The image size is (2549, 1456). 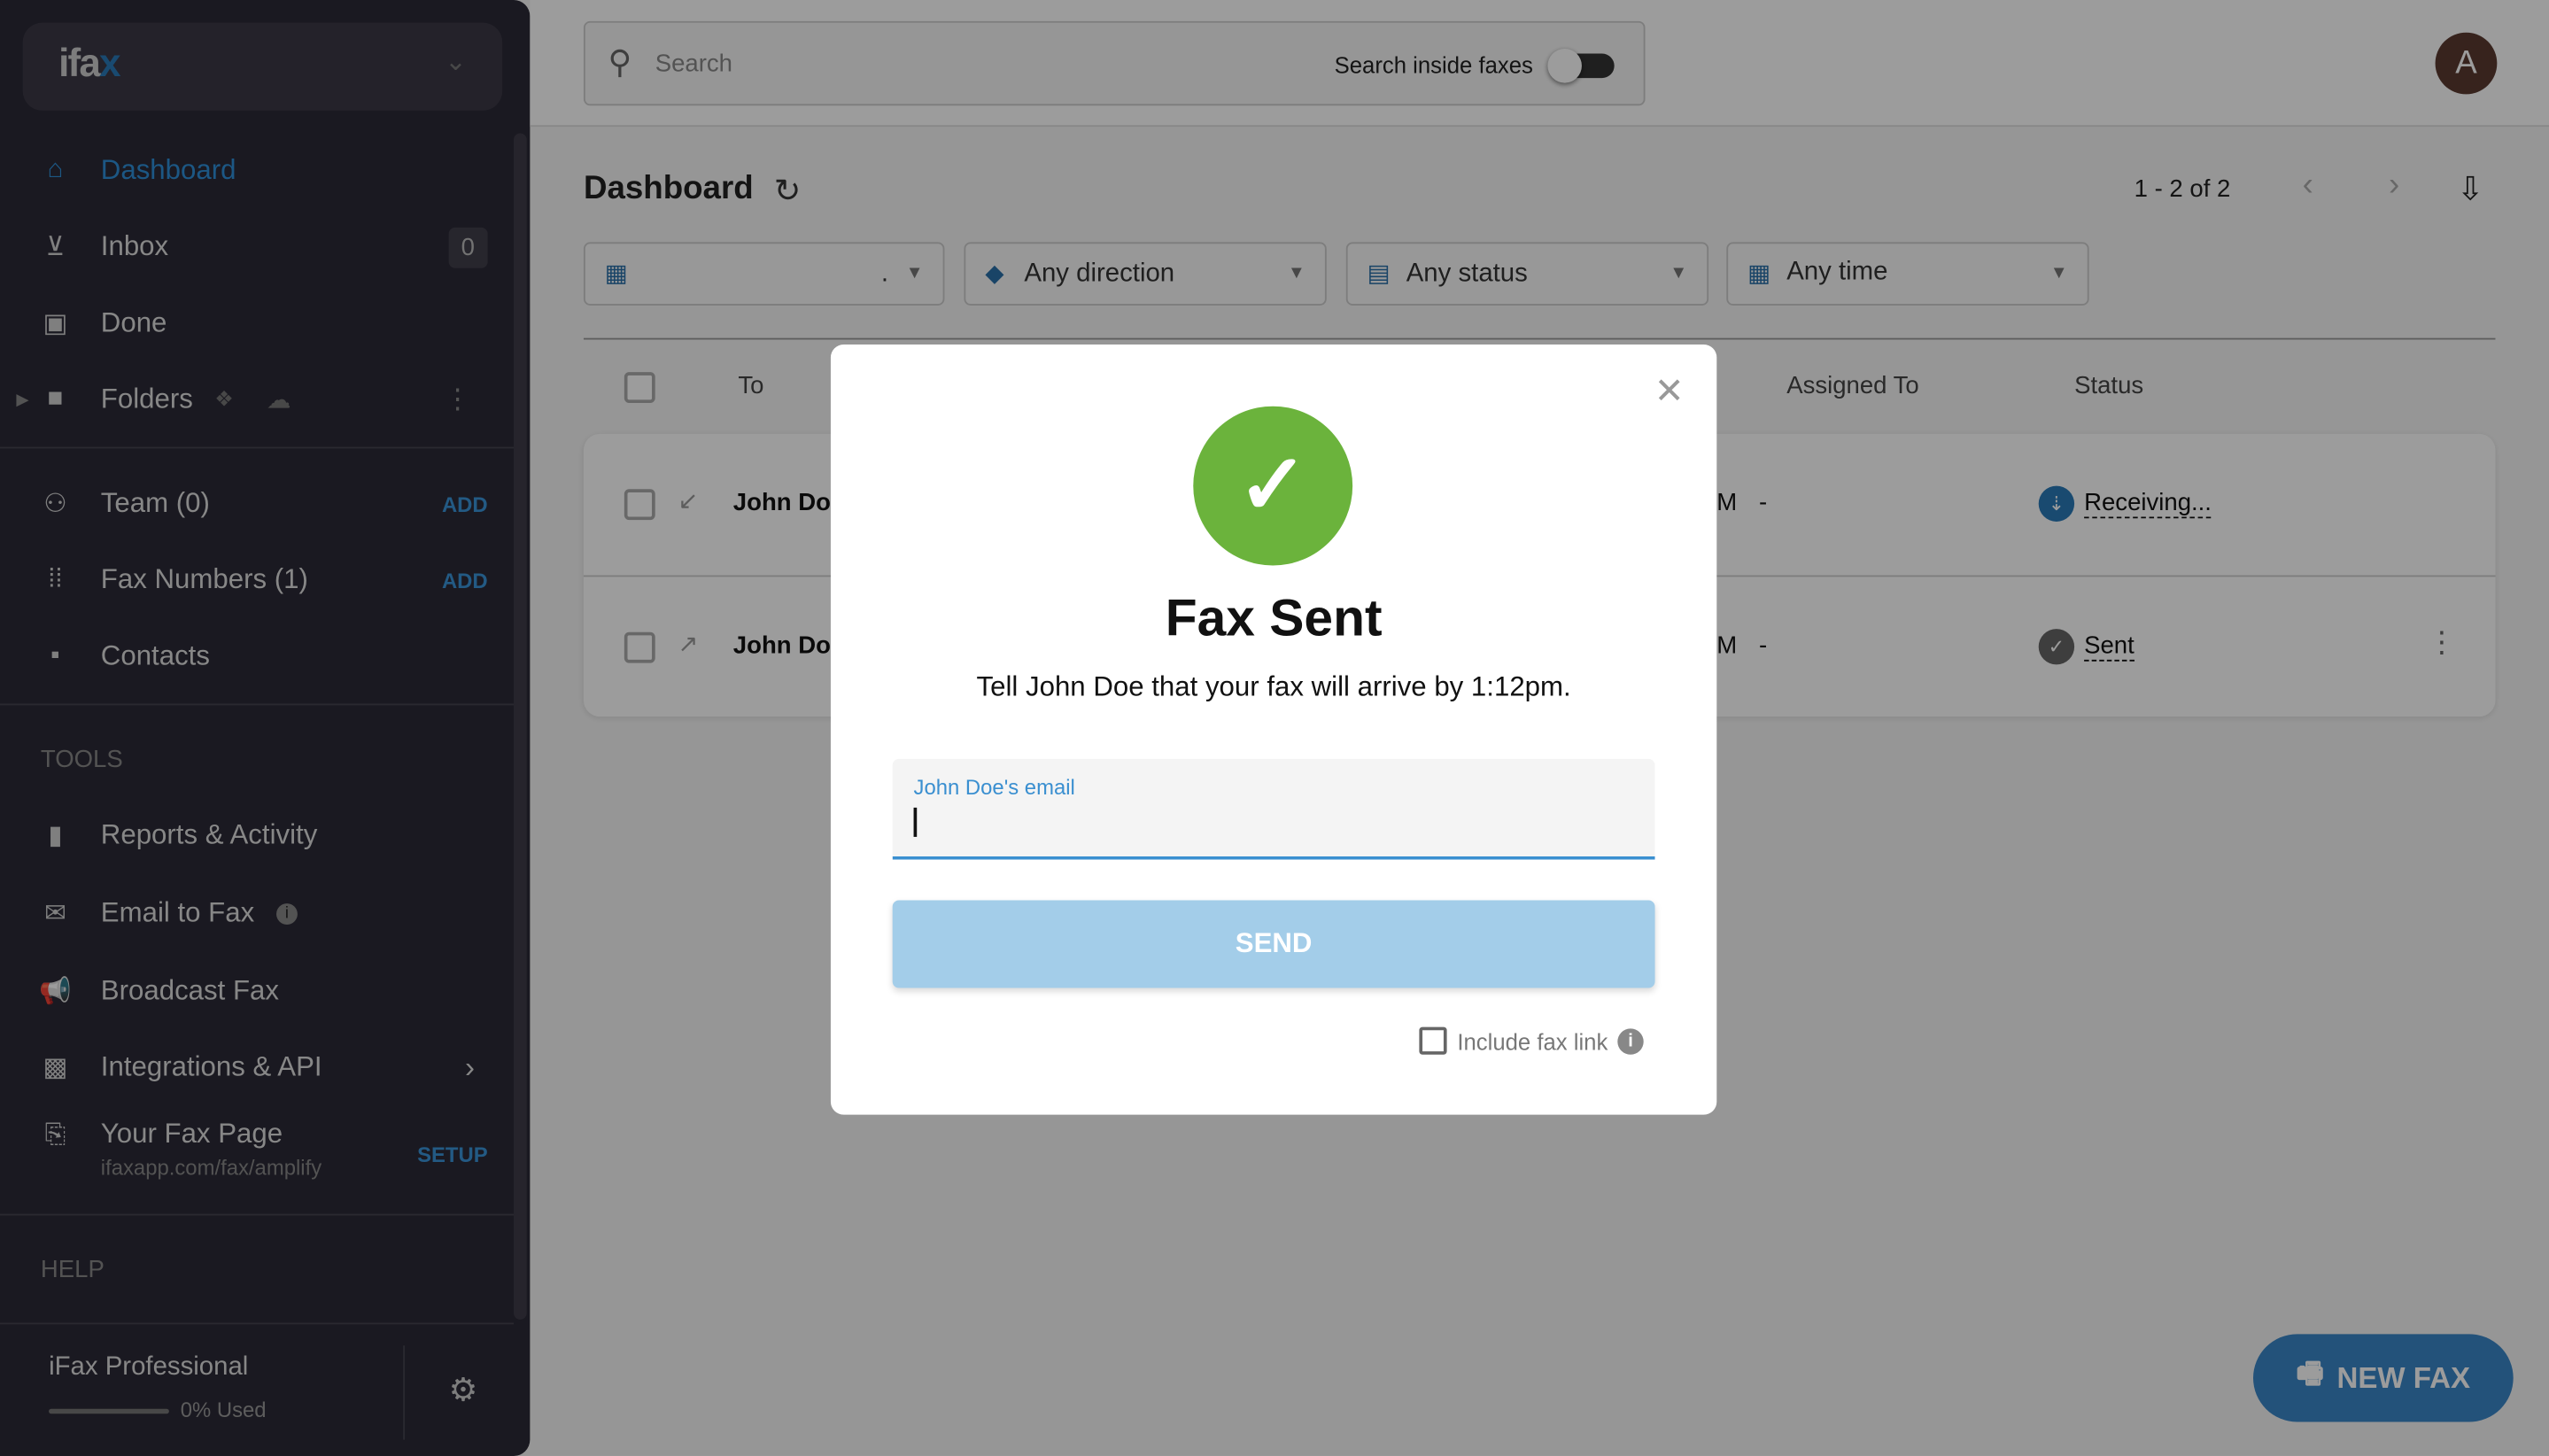 What do you see at coordinates (1631, 1040) in the screenshot?
I see `info-icon: i` at bounding box center [1631, 1040].